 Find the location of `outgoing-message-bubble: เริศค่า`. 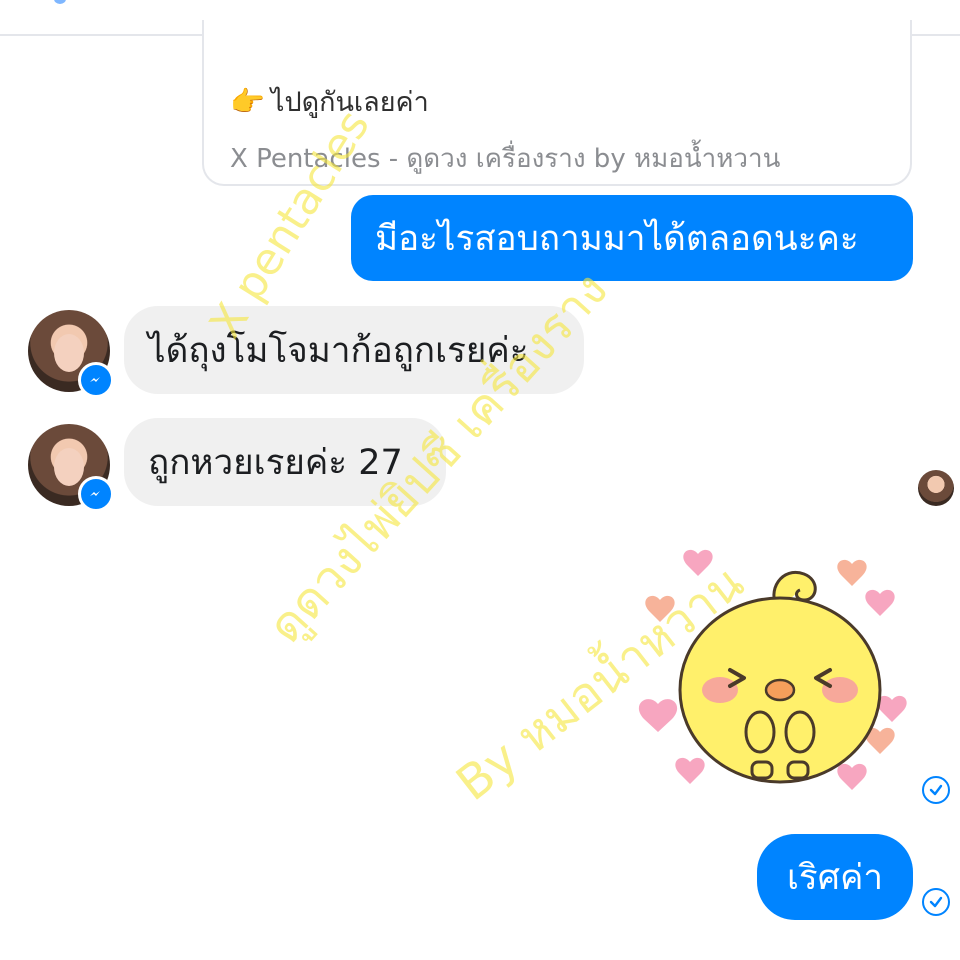

outgoing-message-bubble: เริศค่า is located at coordinates (835, 877).